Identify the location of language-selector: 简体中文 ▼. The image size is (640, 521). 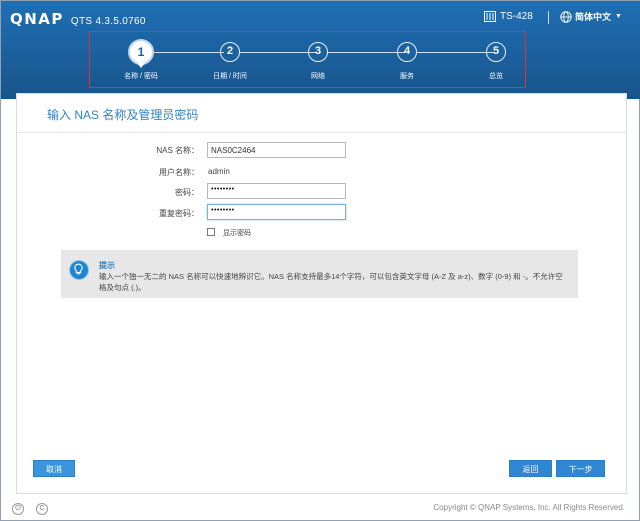
(591, 16).